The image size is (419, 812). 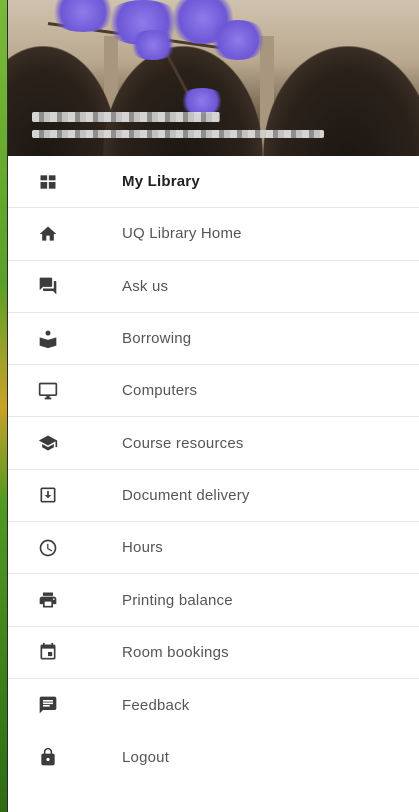 I want to click on clock-icon, so click(x=48, y=548).